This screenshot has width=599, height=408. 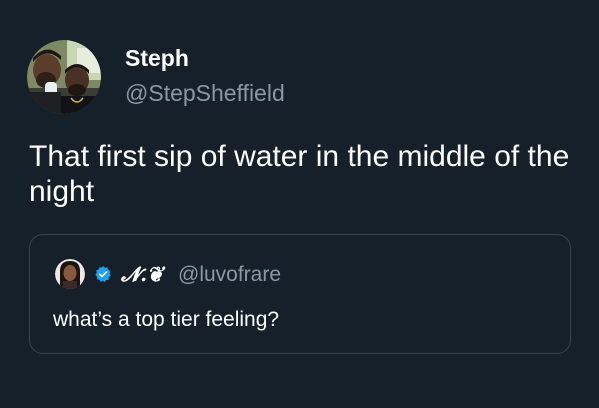 What do you see at coordinates (64, 77) in the screenshot?
I see `author-avatar` at bounding box center [64, 77].